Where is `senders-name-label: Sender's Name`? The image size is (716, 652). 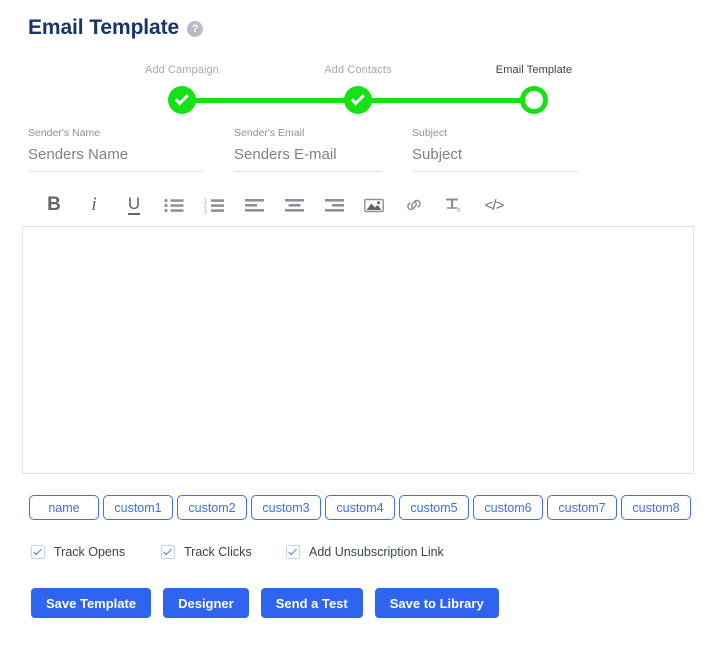
senders-name-label: Sender's Name is located at coordinates (64, 133).